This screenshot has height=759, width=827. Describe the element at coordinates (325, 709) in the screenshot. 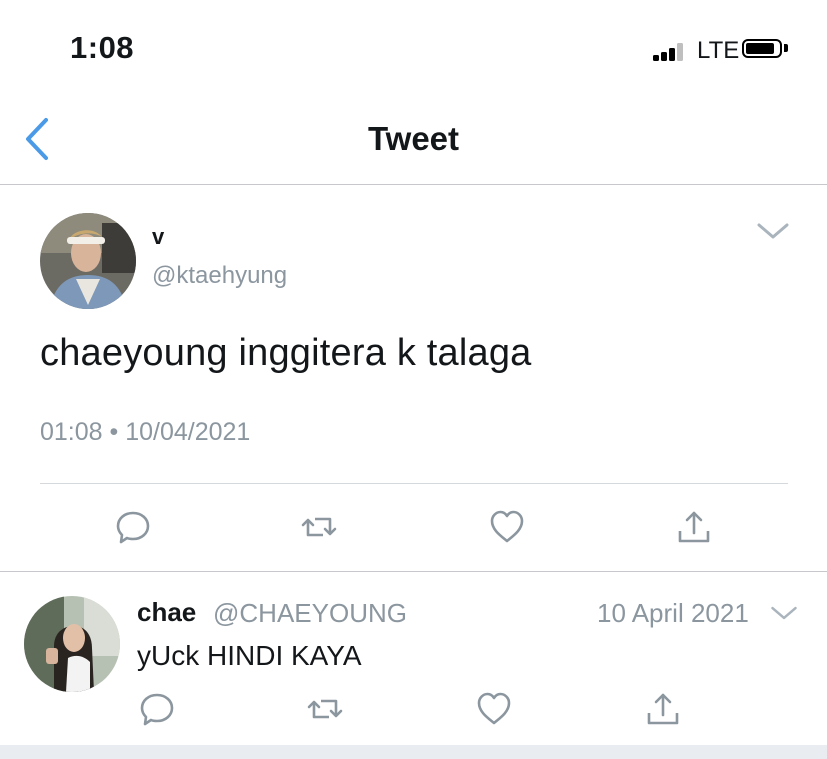

I see `reply-retweet-icon` at that location.